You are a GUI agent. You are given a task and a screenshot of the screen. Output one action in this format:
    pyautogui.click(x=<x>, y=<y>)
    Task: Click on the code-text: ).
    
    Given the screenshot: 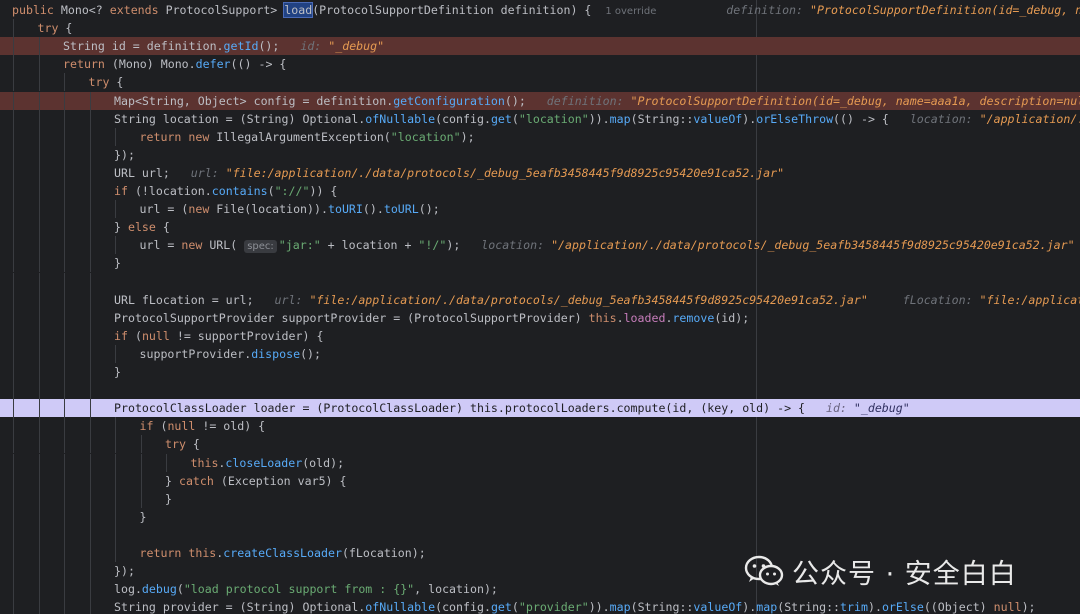 What is the action you would take?
    pyautogui.click(x=749, y=607)
    